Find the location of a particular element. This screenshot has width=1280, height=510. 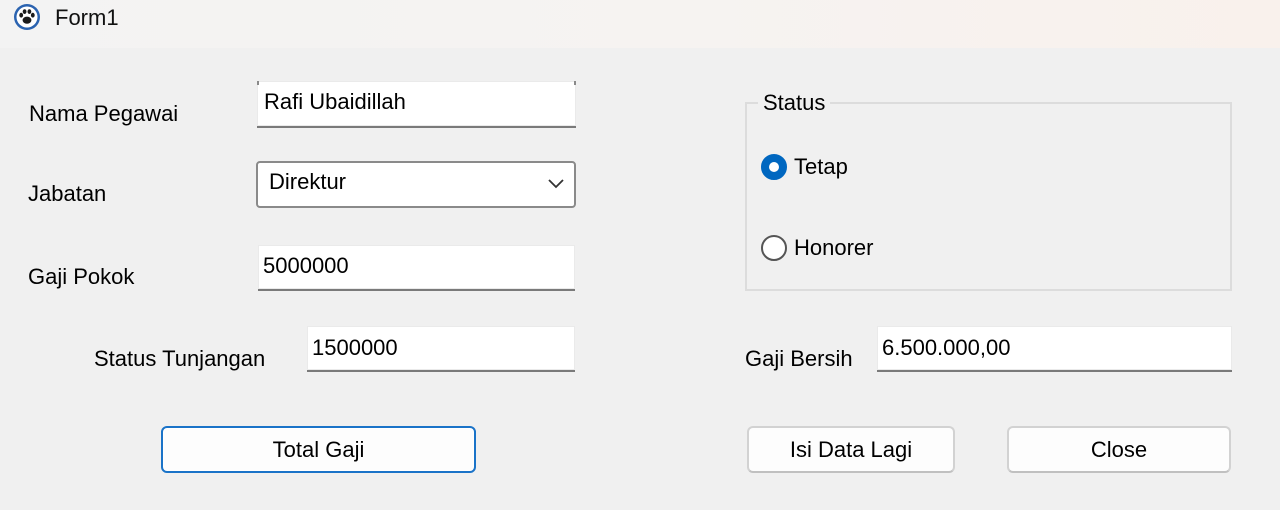

jabatan-label: Jabatan is located at coordinates (67, 193).